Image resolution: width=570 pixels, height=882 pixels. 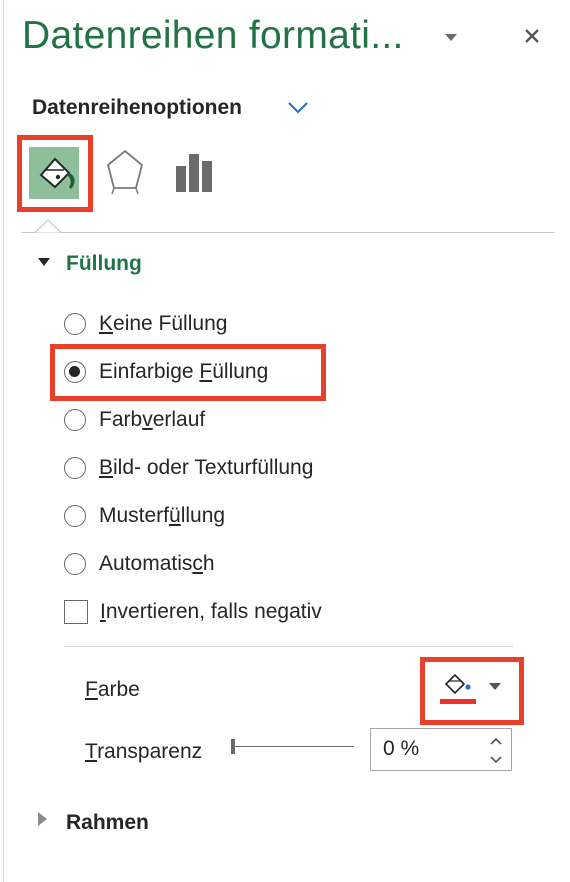 I want to click on no-fill-option: Keine Füllung, so click(x=145, y=324).